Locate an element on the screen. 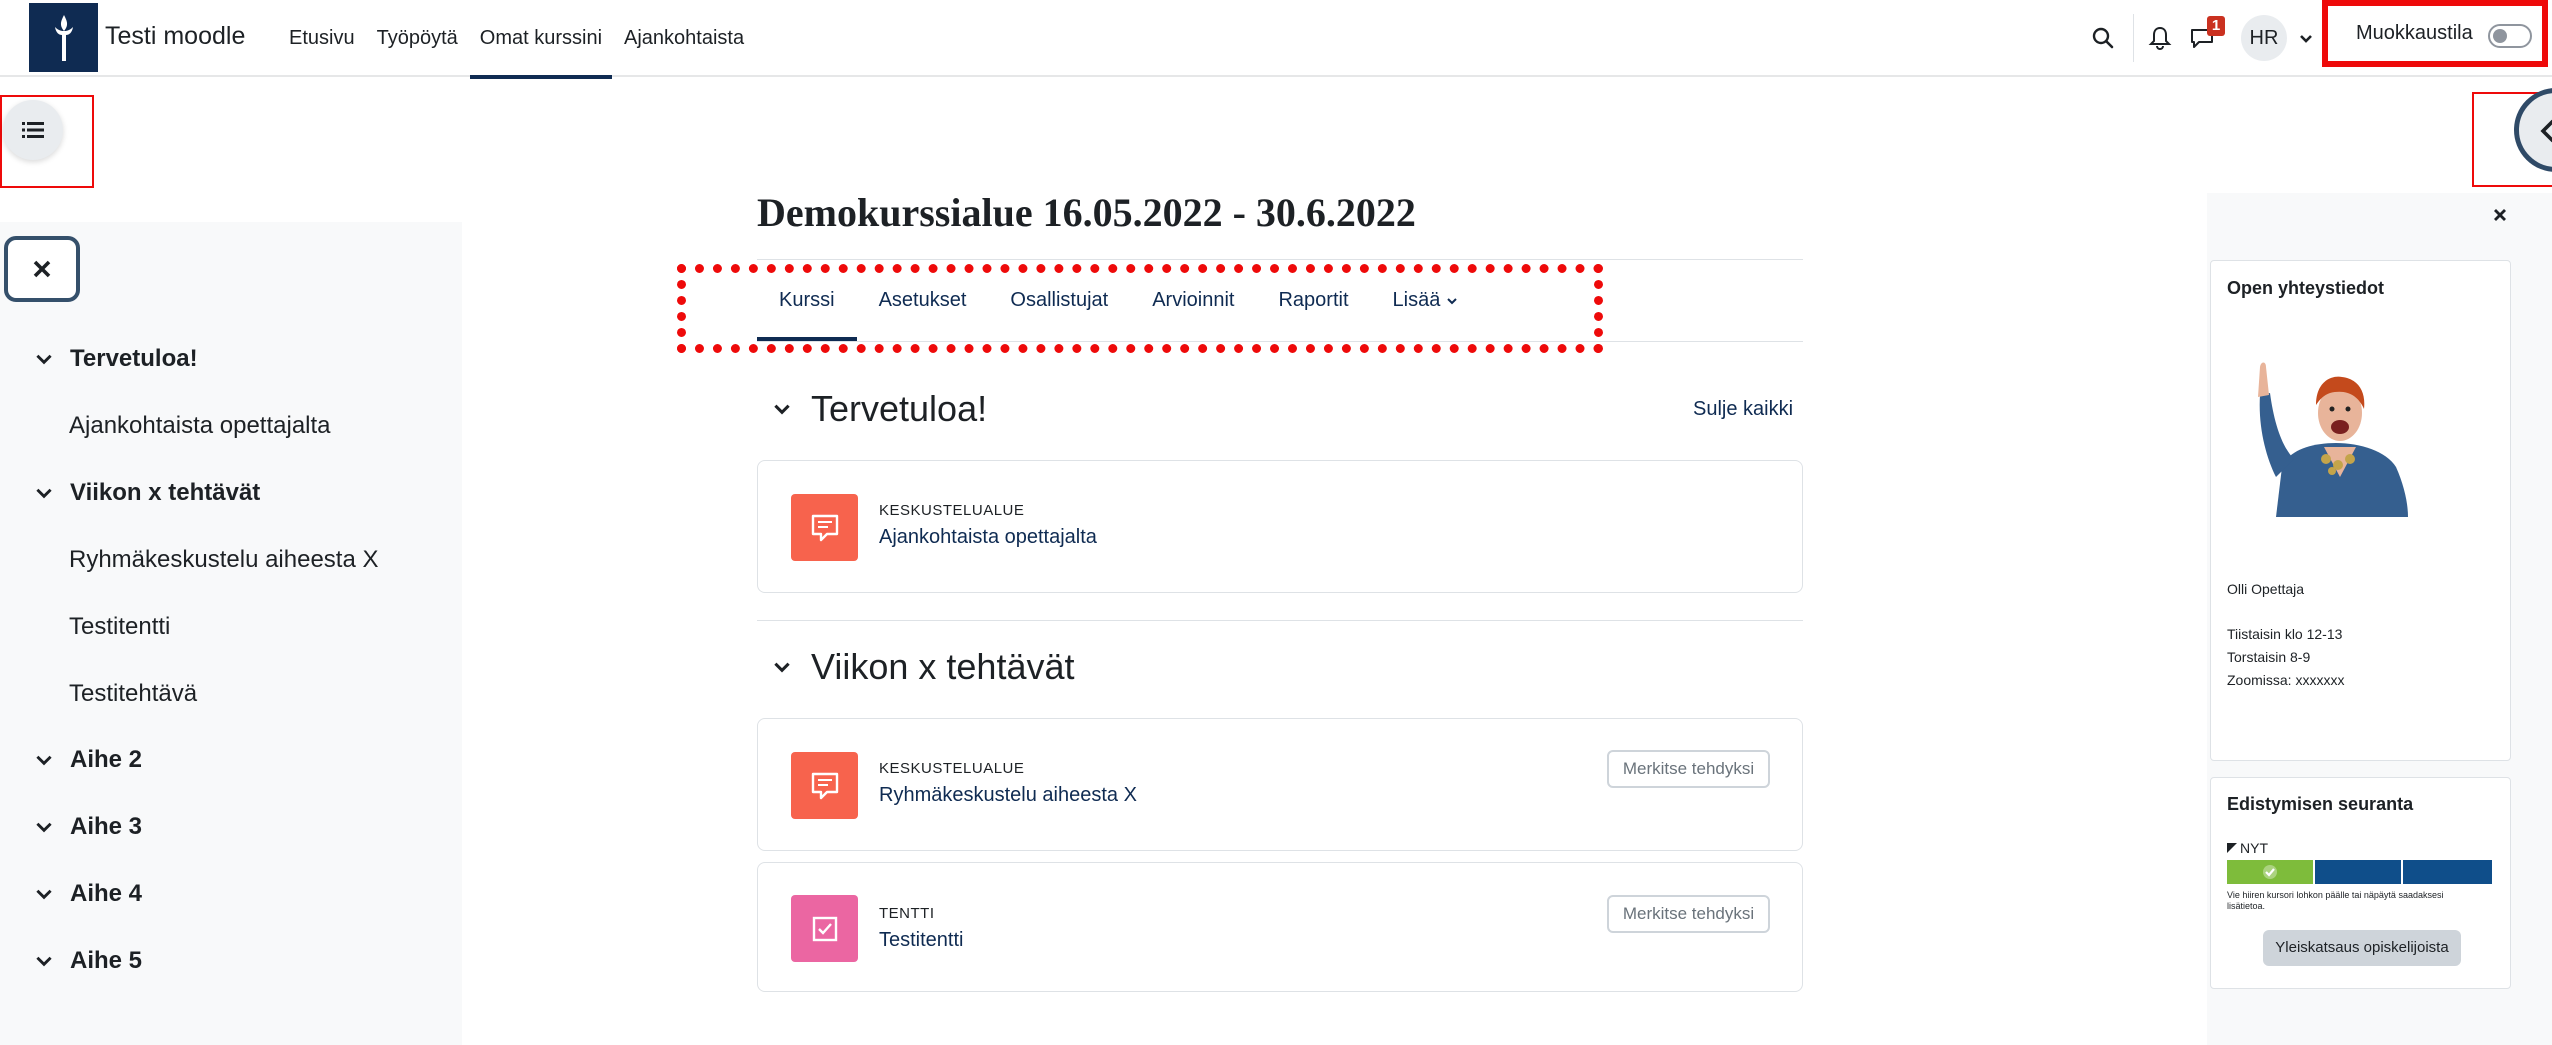 The width and height of the screenshot is (2552, 1045). course-index-activity: Testitehtävä is located at coordinates (98, 694).